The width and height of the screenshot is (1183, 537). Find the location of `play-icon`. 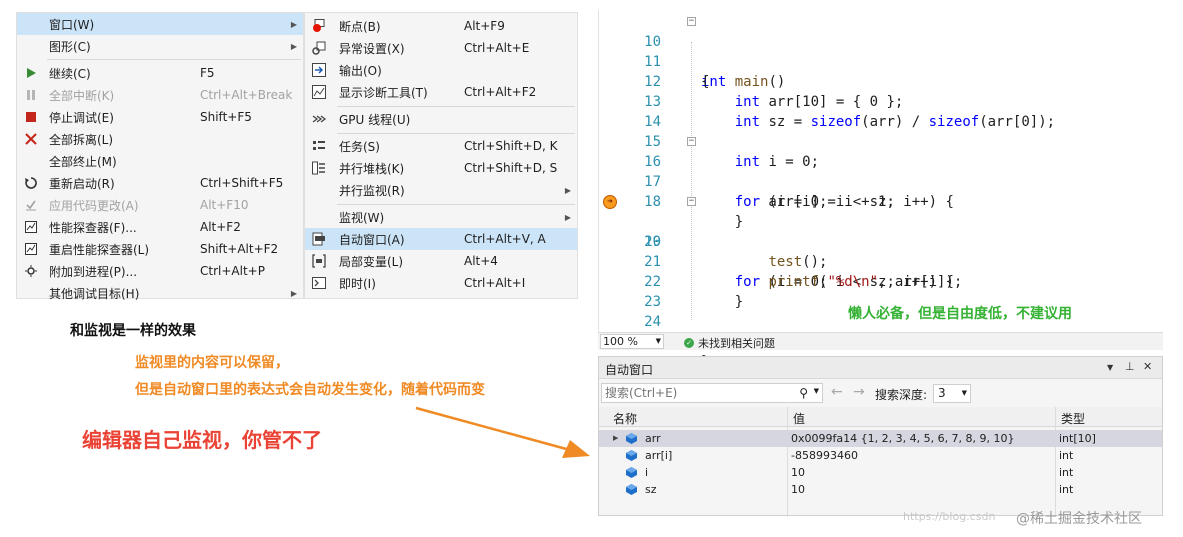

play-icon is located at coordinates (31, 73).